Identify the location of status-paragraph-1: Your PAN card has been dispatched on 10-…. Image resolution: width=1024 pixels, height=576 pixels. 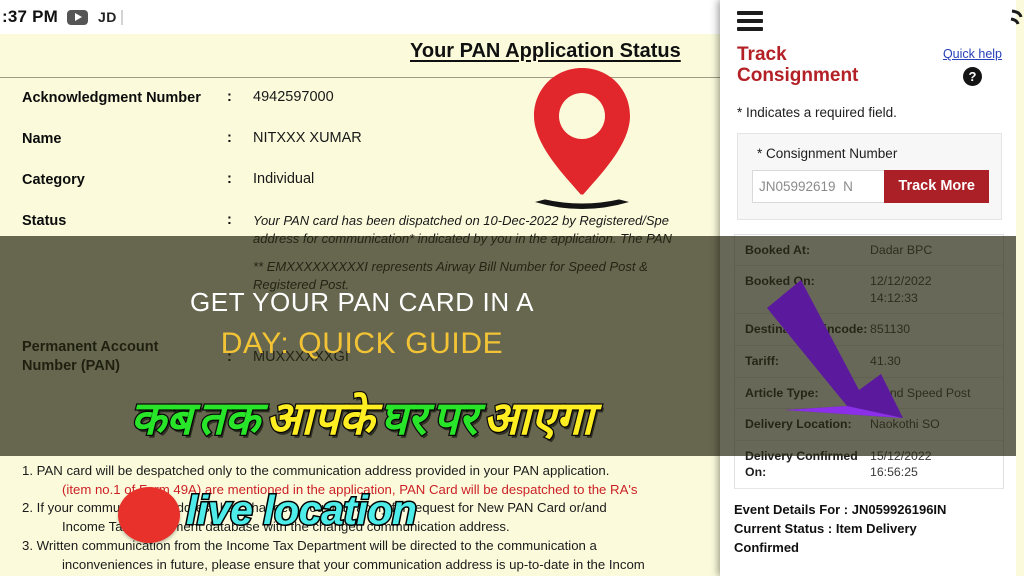
(461, 220).